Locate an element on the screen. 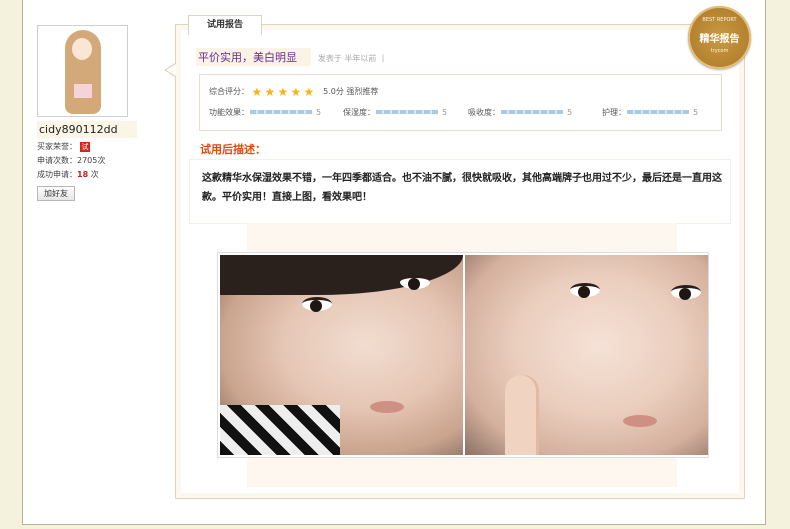 The height and width of the screenshot is (529, 790). pointer-arrow-icon is located at coordinates (170, 70).